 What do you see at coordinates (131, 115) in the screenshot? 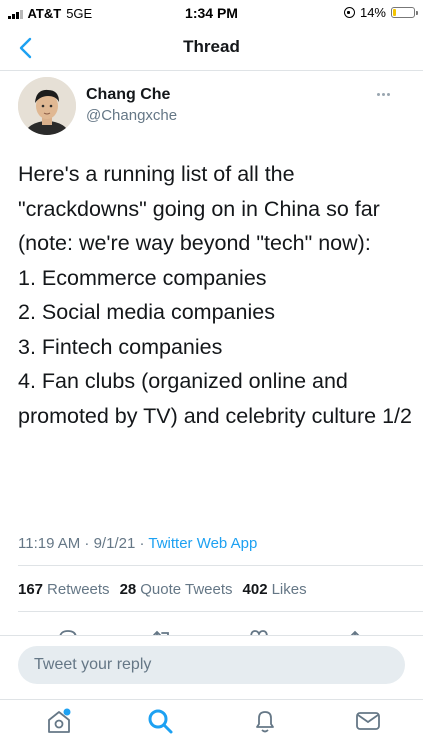
I see `author-handle: @Changxche` at bounding box center [131, 115].